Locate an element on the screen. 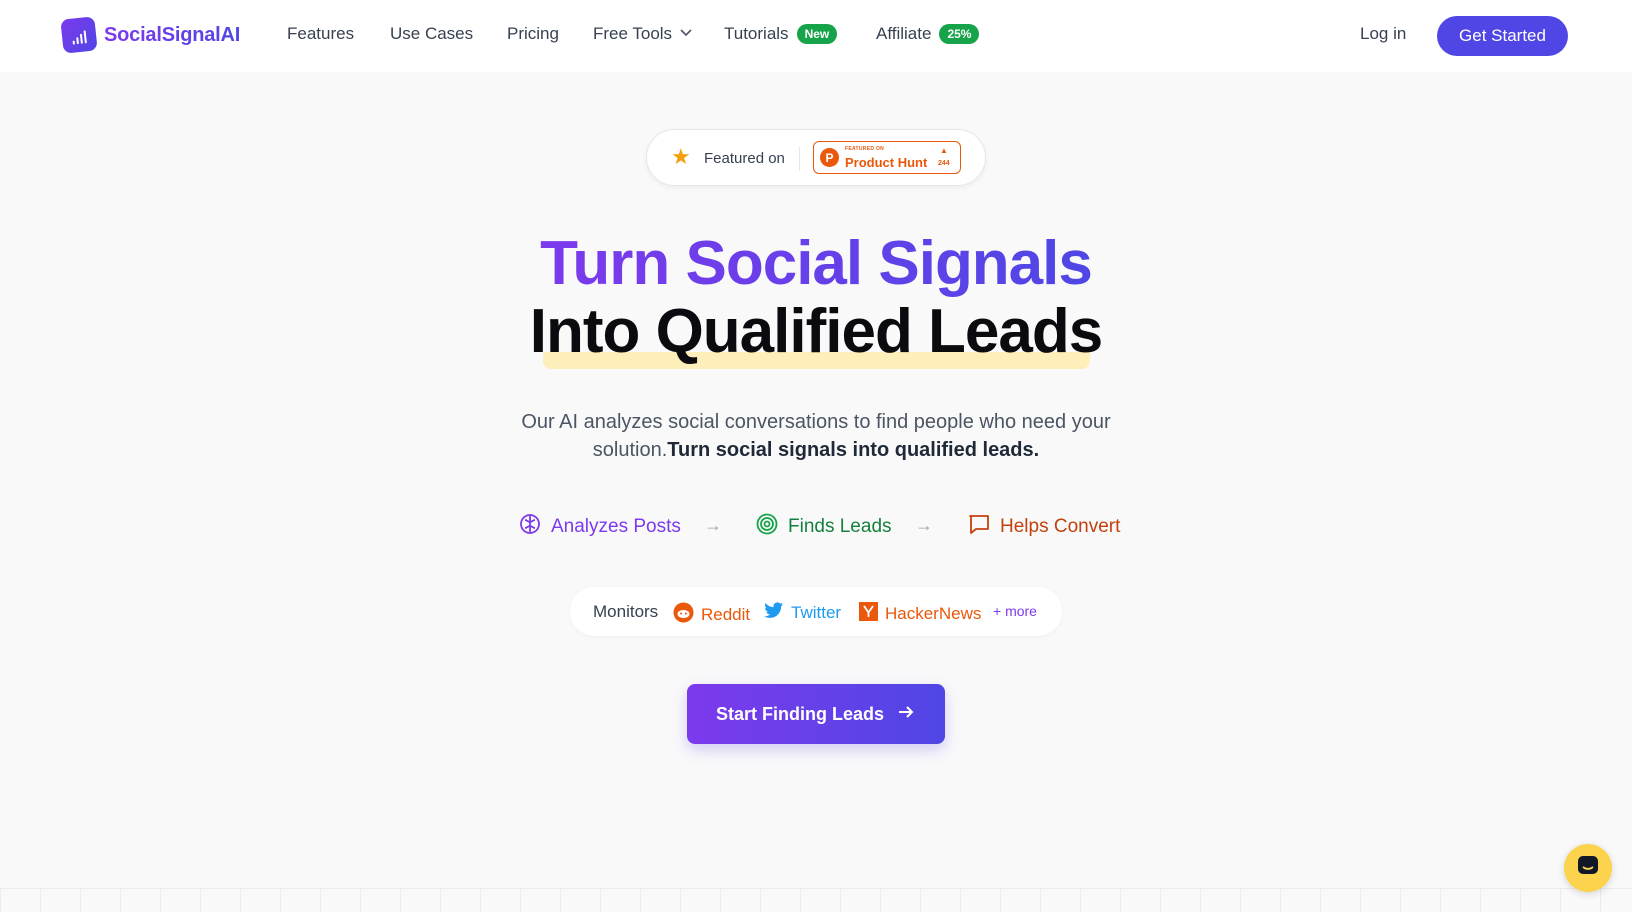 Image resolution: width=1632 pixels, height=912 pixels. flow-step-converts-label: Helps Convert is located at coordinates (1060, 526).